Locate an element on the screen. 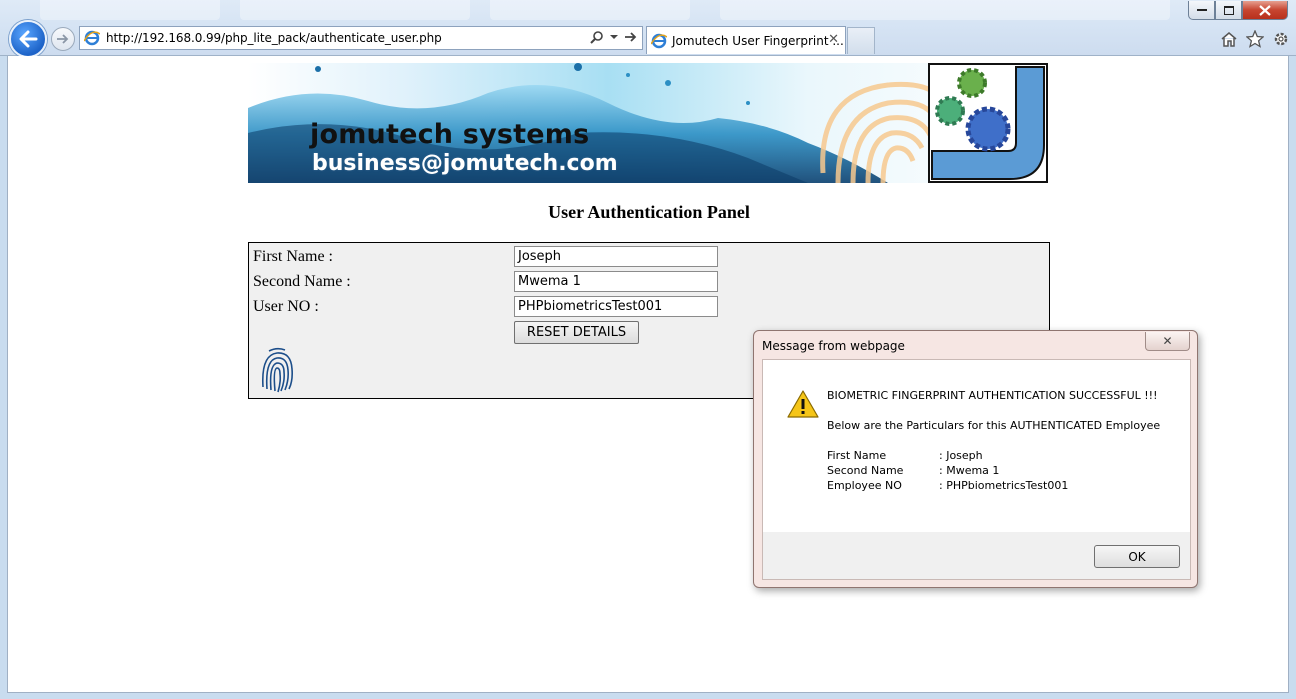 This screenshot has width=1296, height=699. toolbar-icons is located at coordinates (1255, 39).